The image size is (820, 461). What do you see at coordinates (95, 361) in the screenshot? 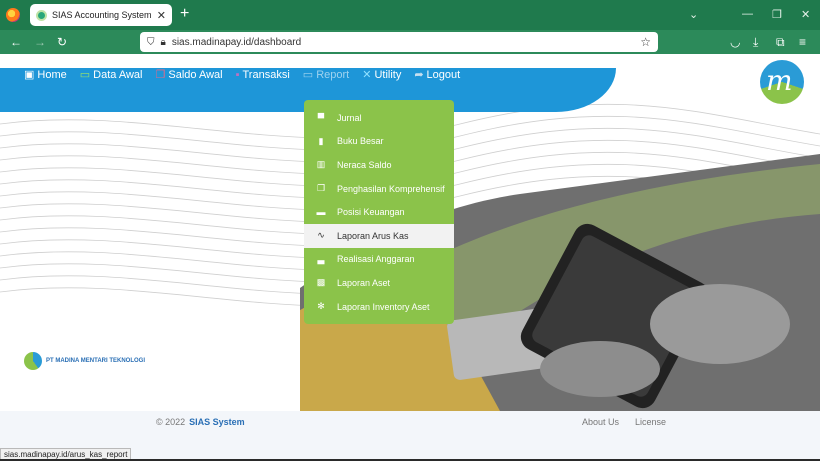
I see `company-name: PT MADINA MENTARI TEKNOLOGI` at bounding box center [95, 361].